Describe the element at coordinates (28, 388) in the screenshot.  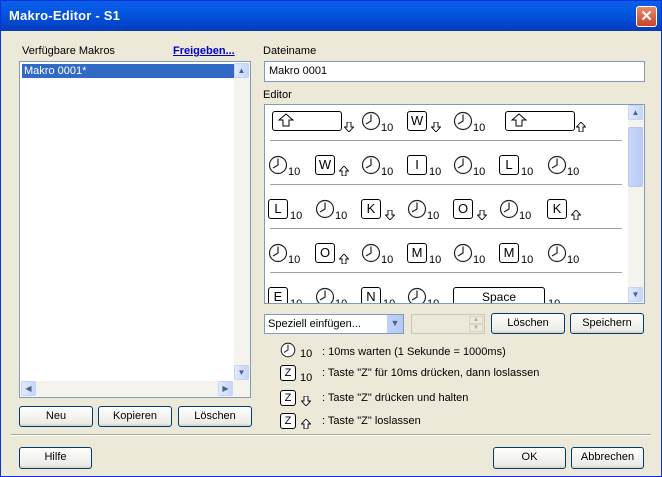
I see `scroll-left-icon: ◀` at that location.